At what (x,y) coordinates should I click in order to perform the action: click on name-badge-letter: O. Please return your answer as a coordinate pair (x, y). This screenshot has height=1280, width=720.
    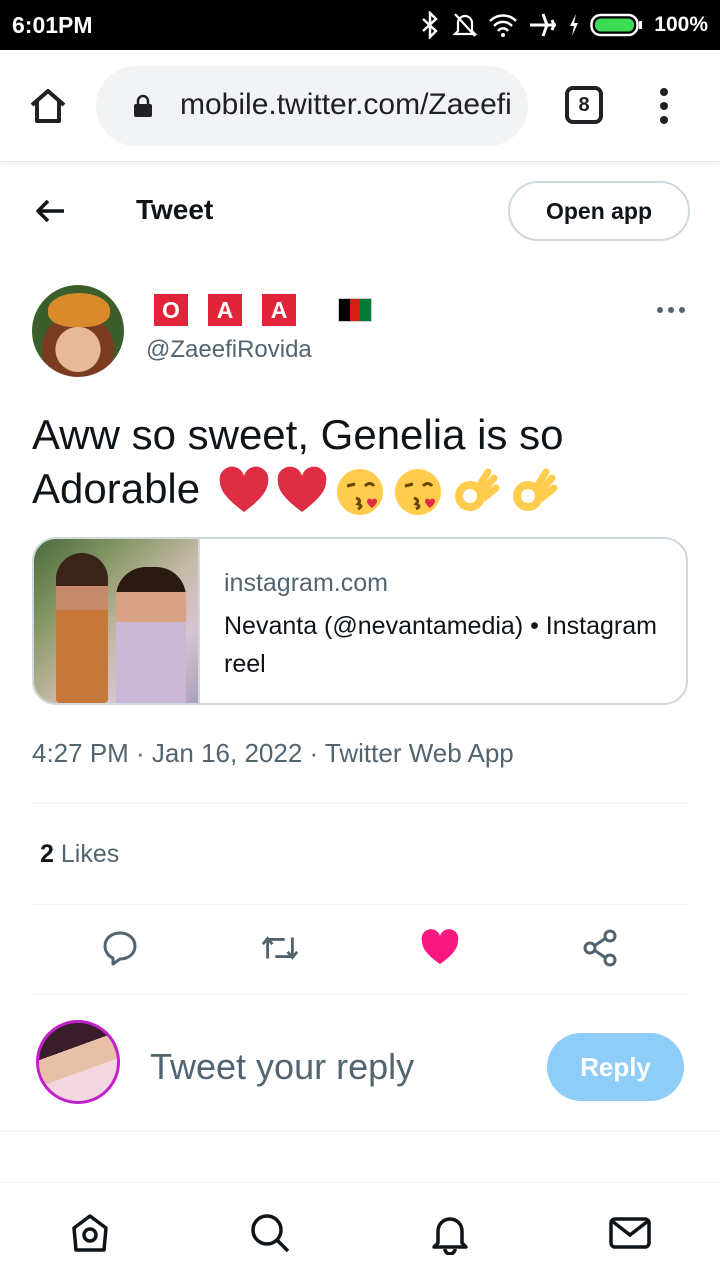
    Looking at the image, I should click on (171, 310).